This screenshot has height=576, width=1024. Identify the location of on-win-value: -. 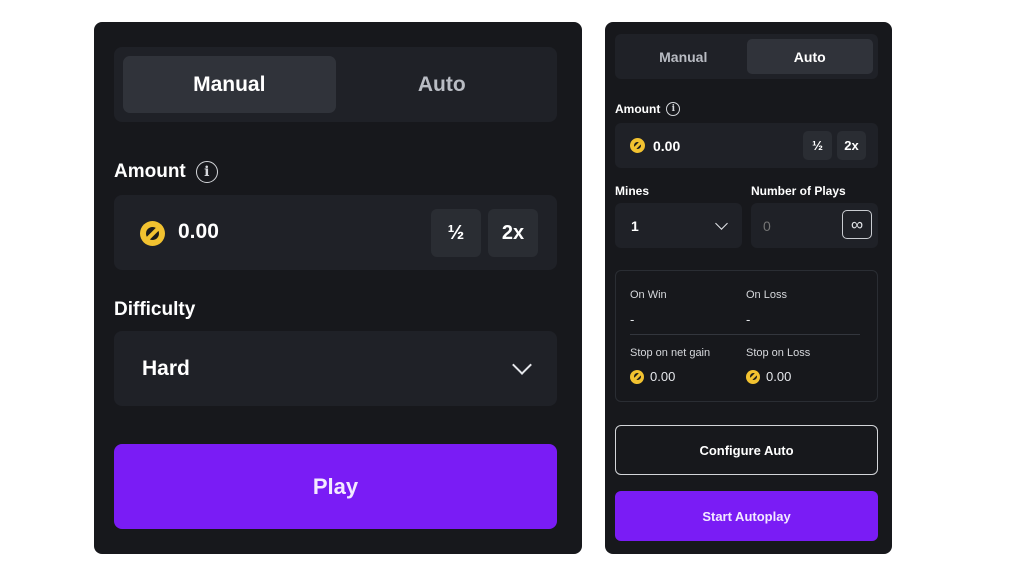
(632, 319).